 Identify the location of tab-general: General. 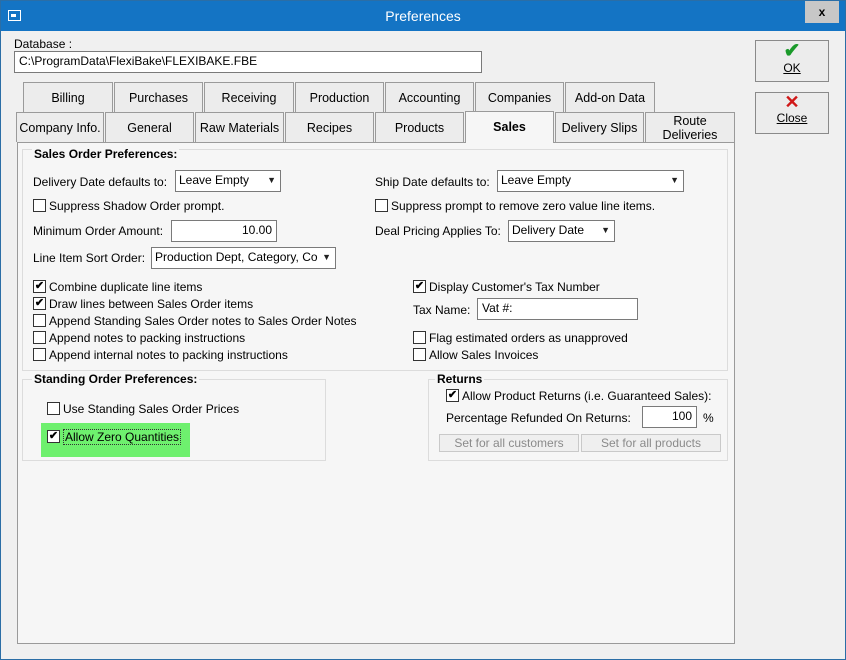
(149, 127).